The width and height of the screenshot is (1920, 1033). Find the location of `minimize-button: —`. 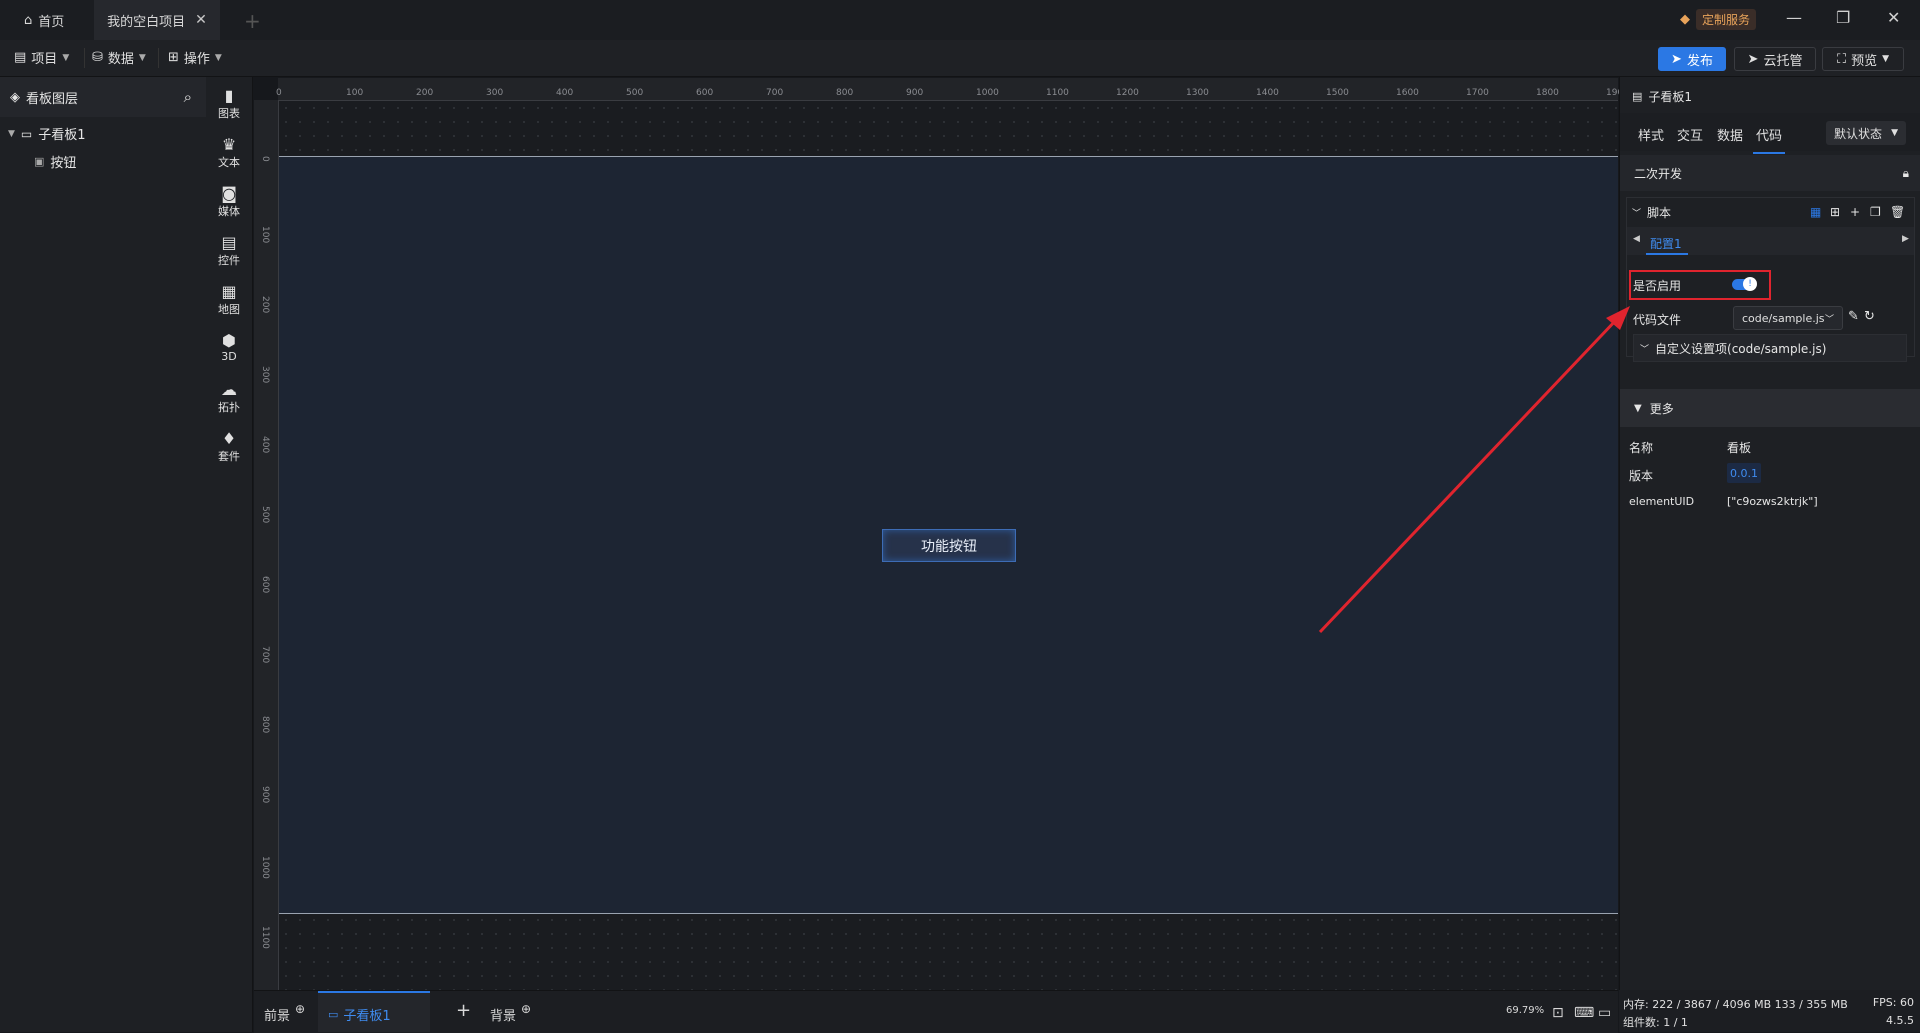

minimize-button: — is located at coordinates (1794, 17).